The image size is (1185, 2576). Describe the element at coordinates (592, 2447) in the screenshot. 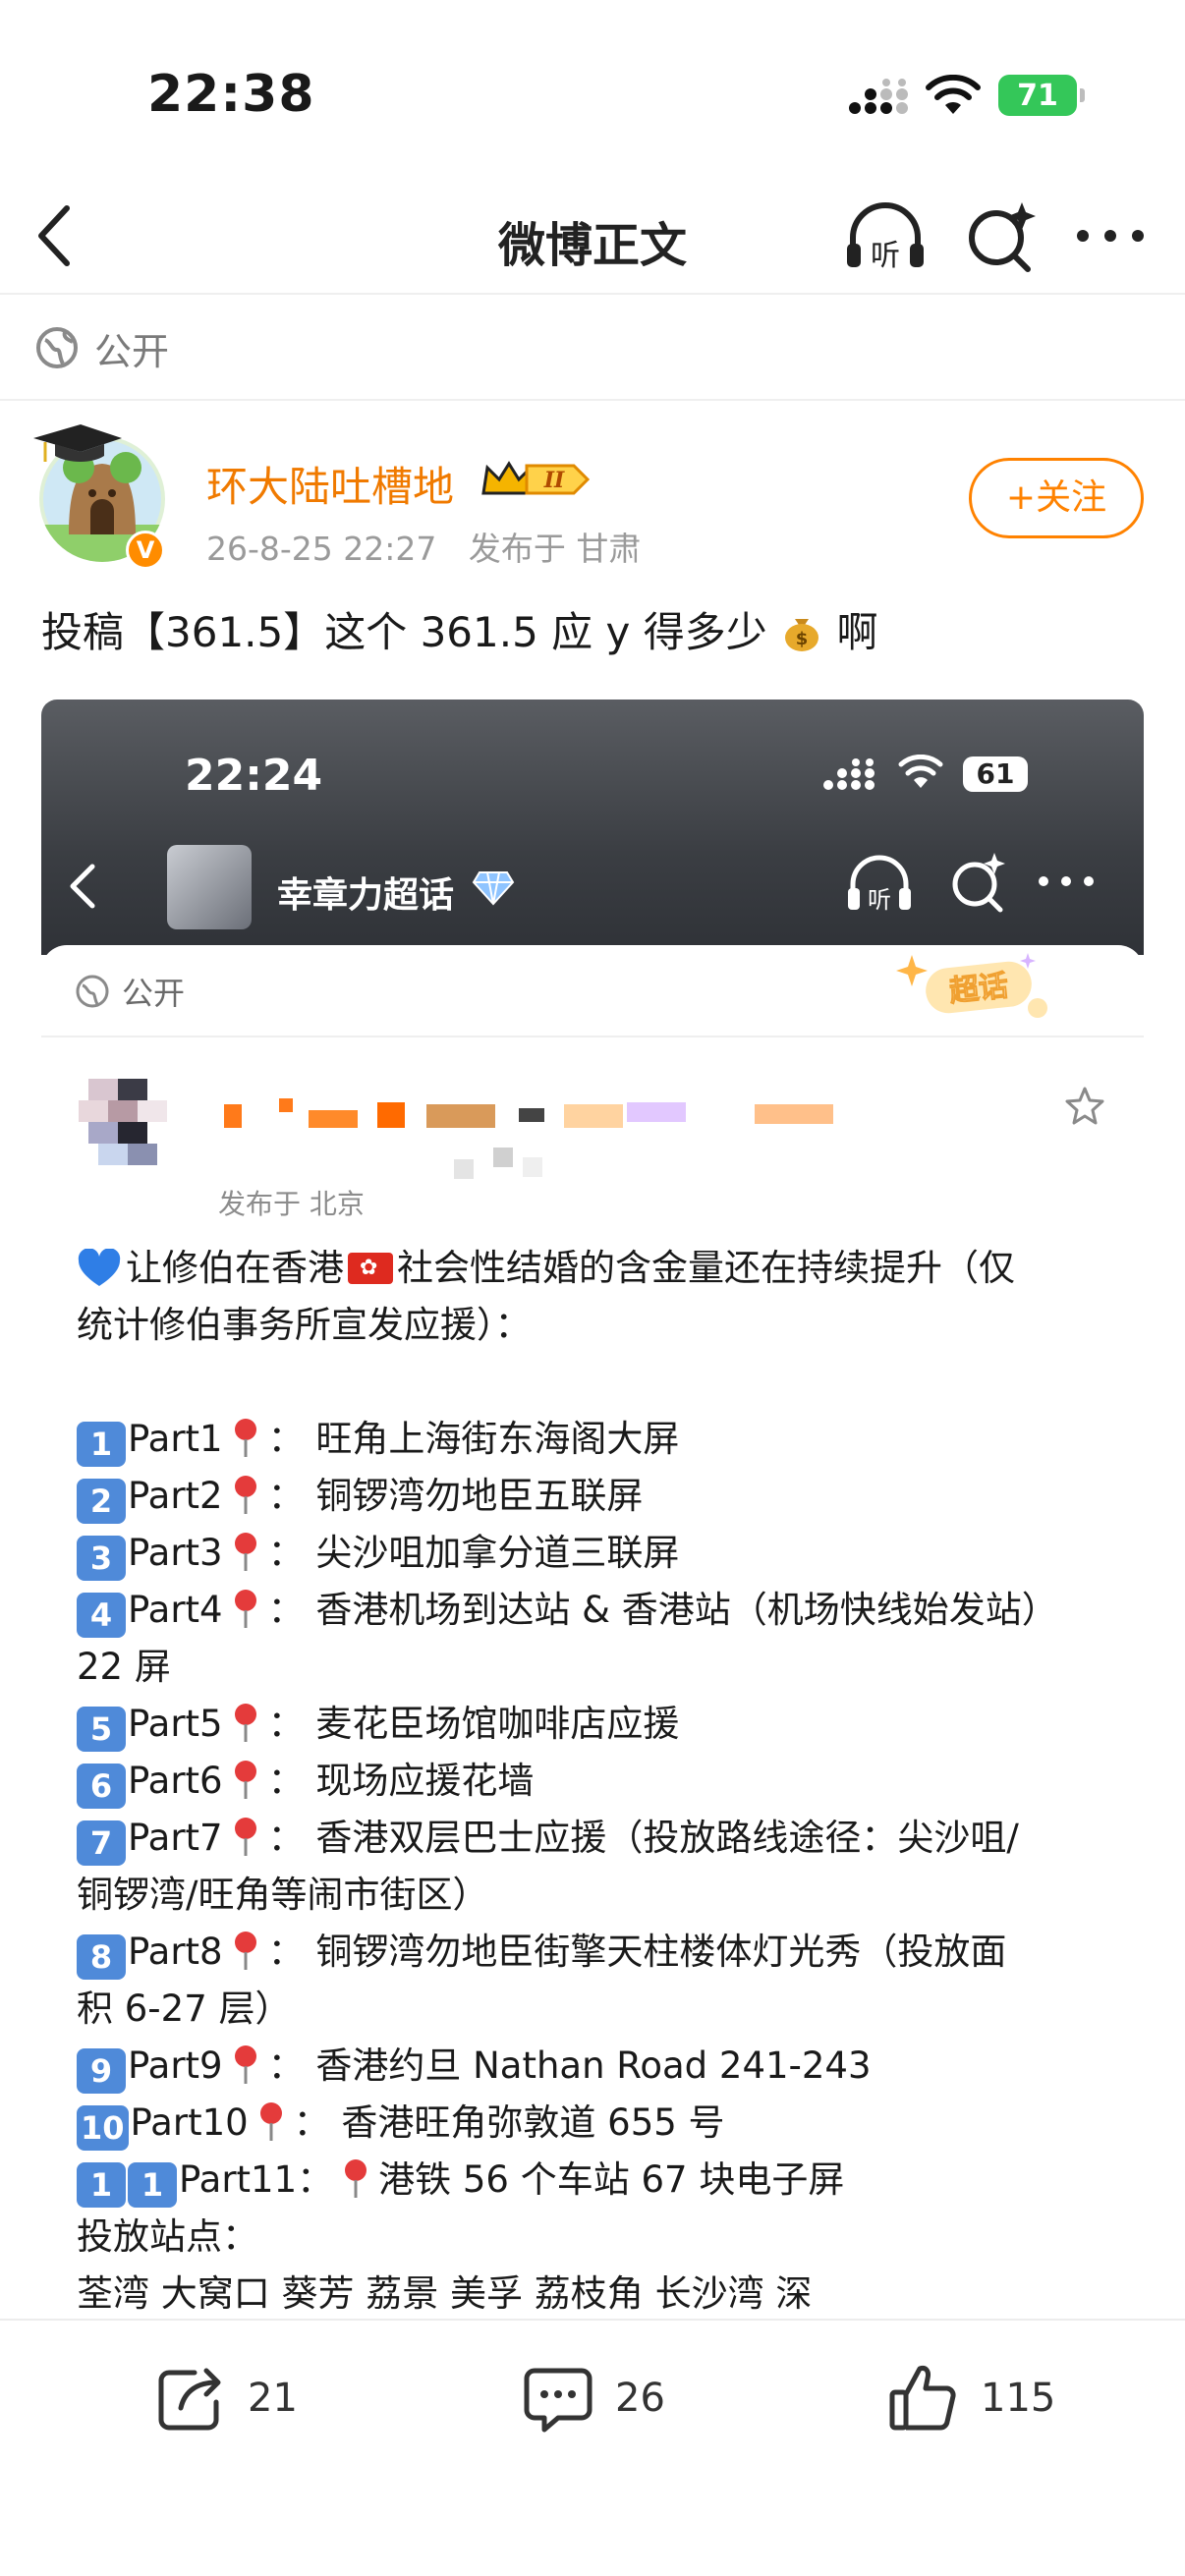

I see `bottom-action-bar: 21 26 115` at that location.